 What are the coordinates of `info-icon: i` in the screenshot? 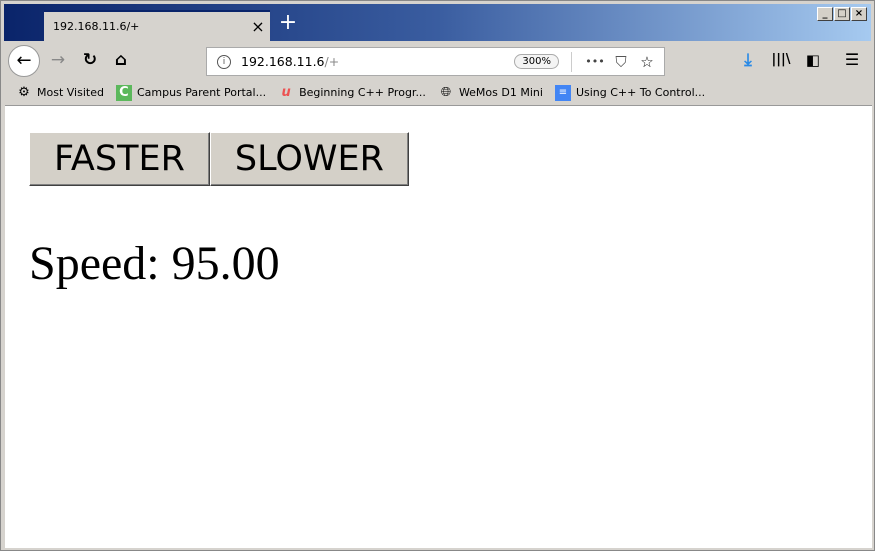 It's located at (224, 61).